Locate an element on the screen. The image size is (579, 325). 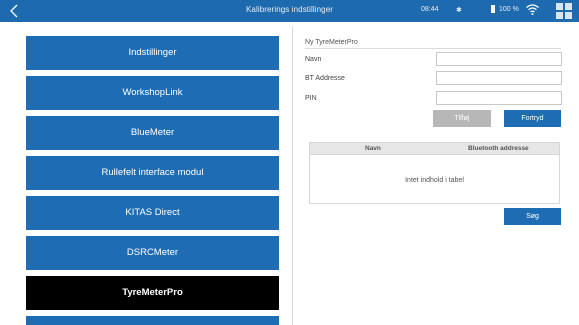
battery-icon is located at coordinates (493, 9).